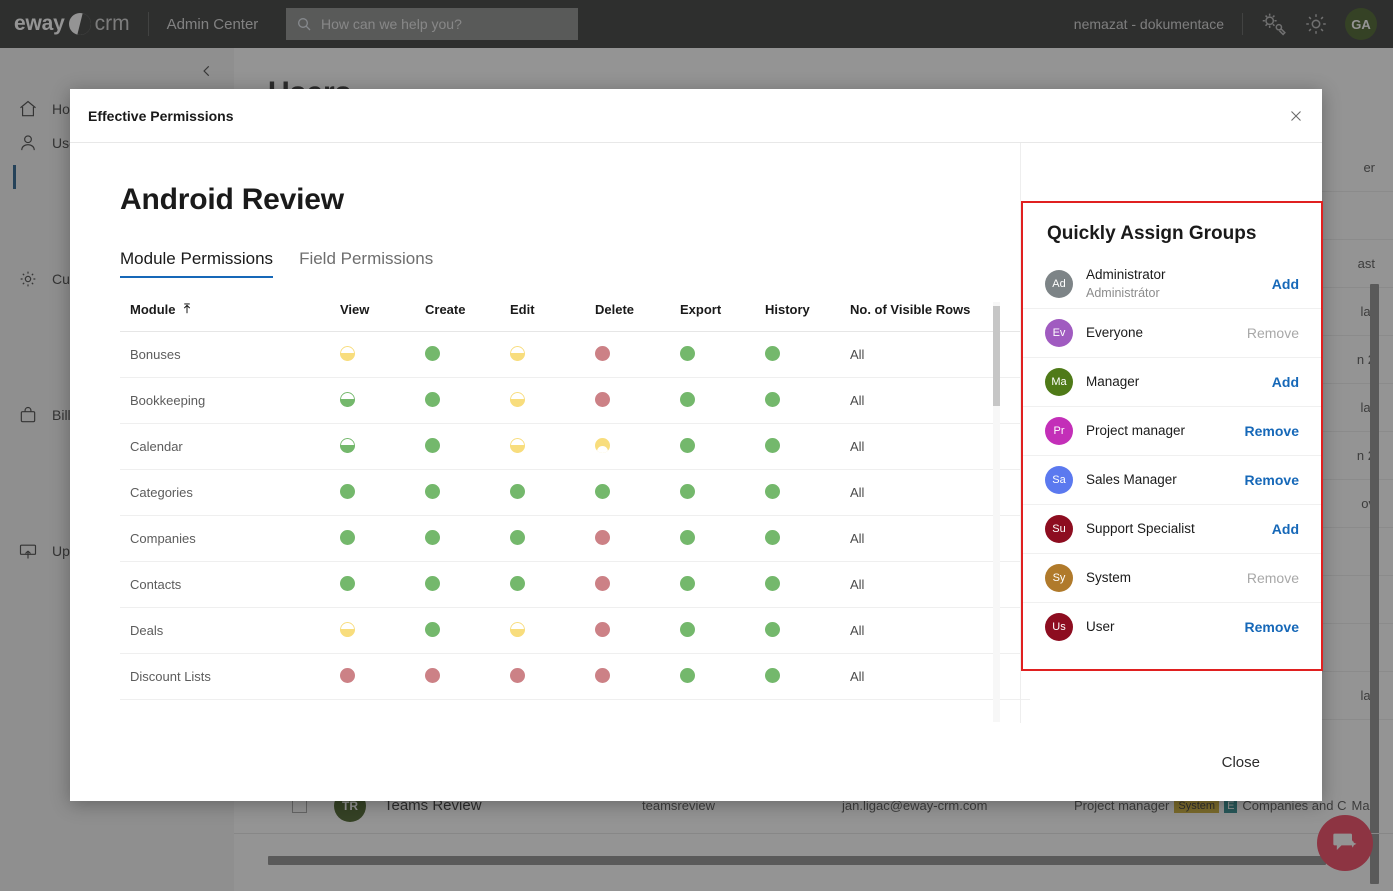  What do you see at coordinates (1296, 116) in the screenshot?
I see `close-icon` at bounding box center [1296, 116].